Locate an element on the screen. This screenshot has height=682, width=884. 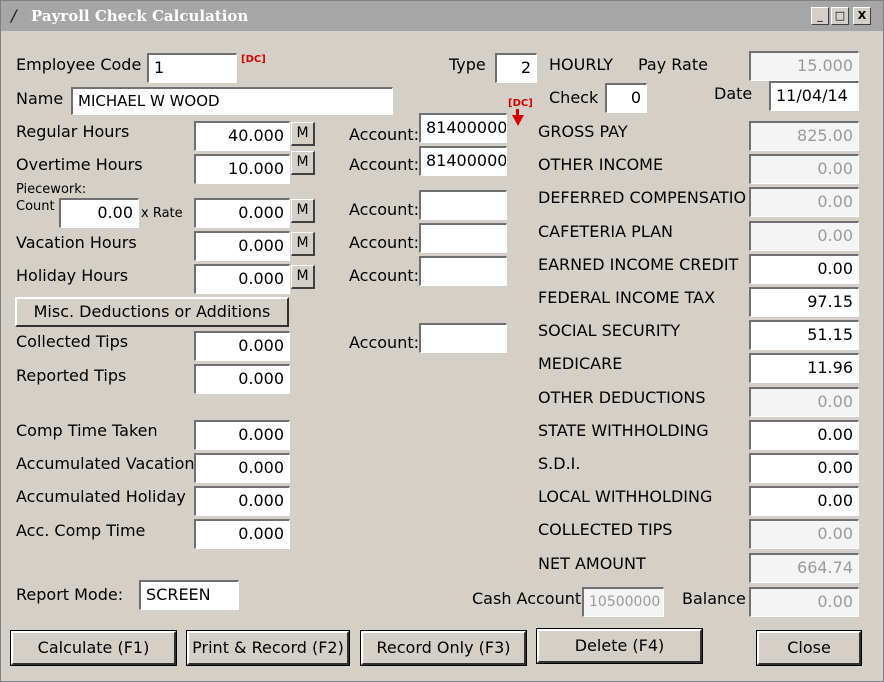
check-field: 0 is located at coordinates (626, 98).